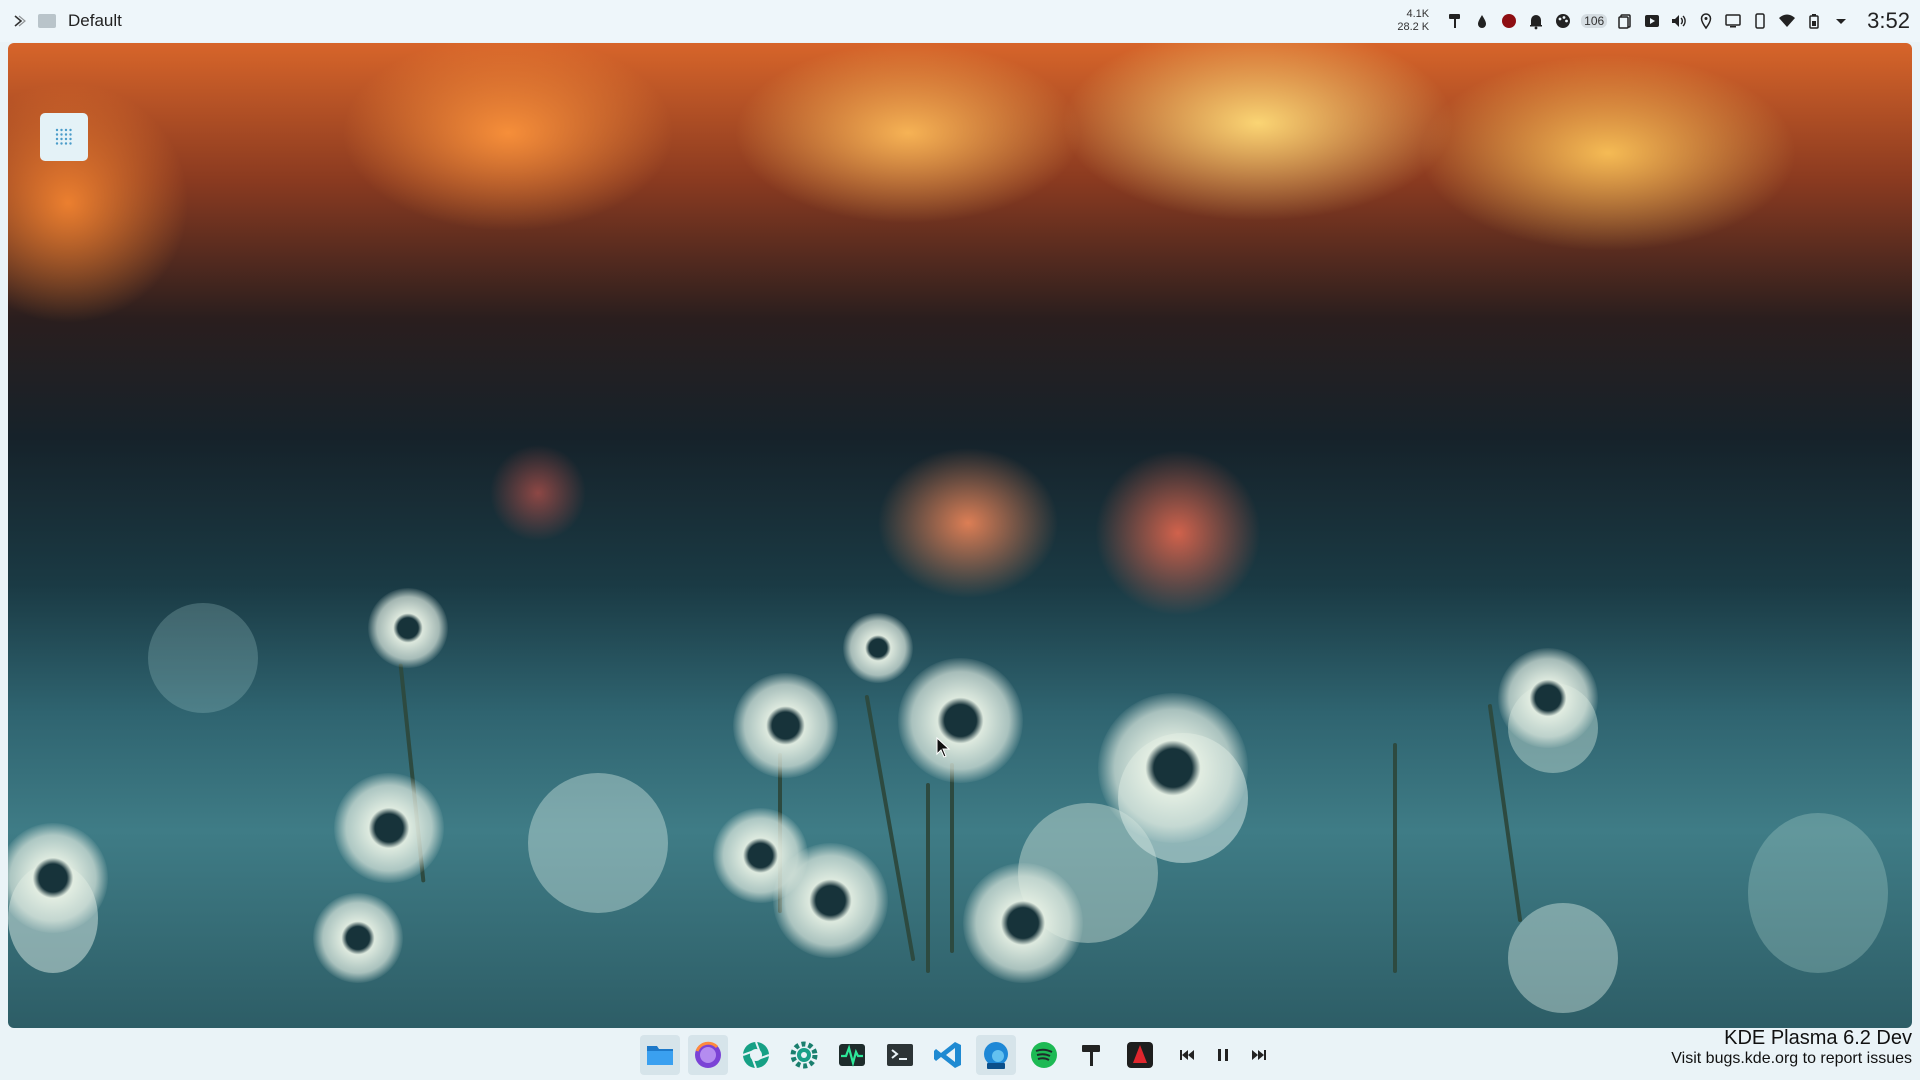  Describe the element at coordinates (1625, 21) in the screenshot. I see `clipboard-icon` at that location.